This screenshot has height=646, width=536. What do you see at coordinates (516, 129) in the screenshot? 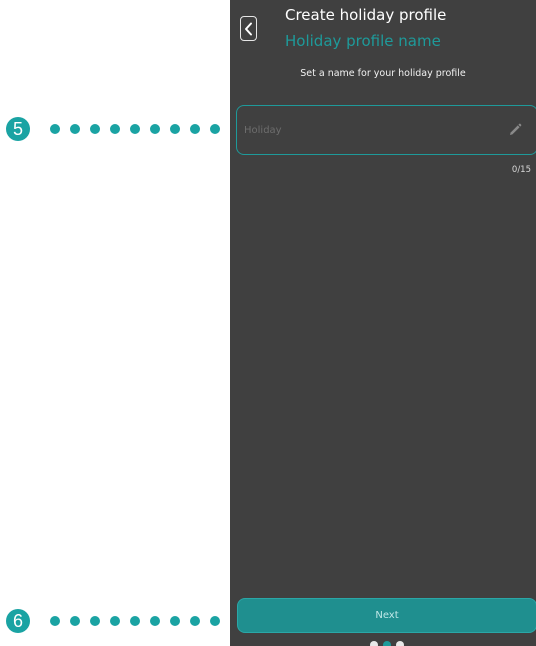
I see `pencil-icon` at bounding box center [516, 129].